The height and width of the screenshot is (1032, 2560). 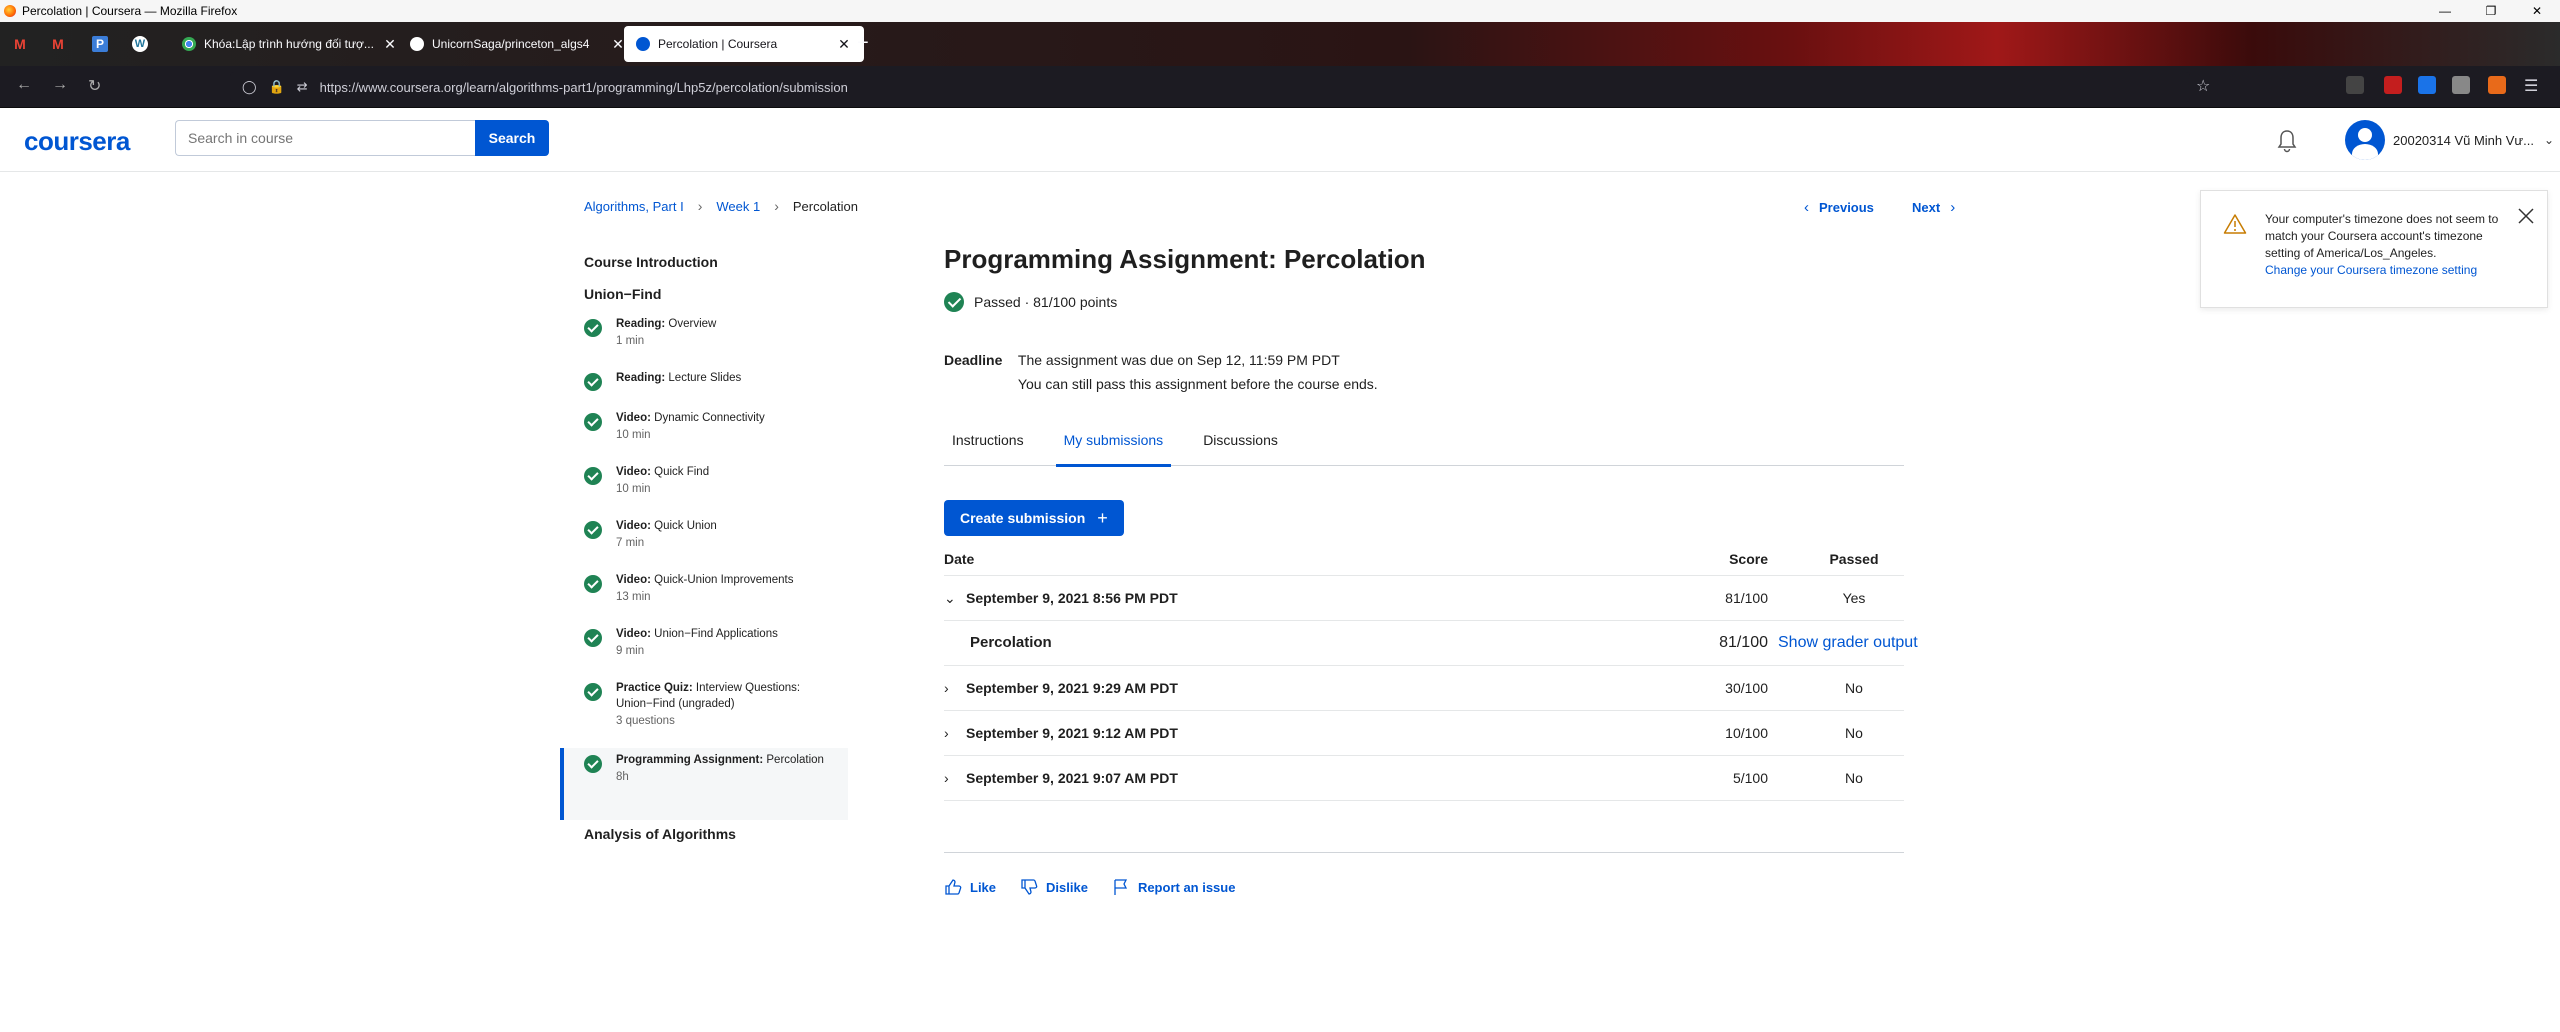 I want to click on table-row: › September 9, 2021 9:12 AM PDT 10/100 No, so click(x=1424, y=733).